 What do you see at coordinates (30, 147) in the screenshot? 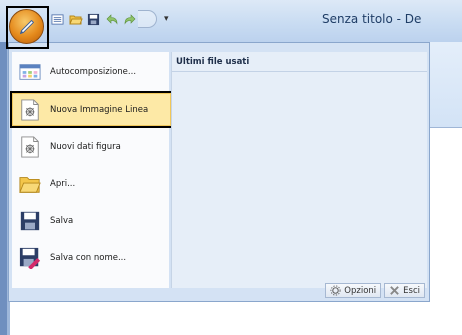
I see `new-figure-data-icon` at bounding box center [30, 147].